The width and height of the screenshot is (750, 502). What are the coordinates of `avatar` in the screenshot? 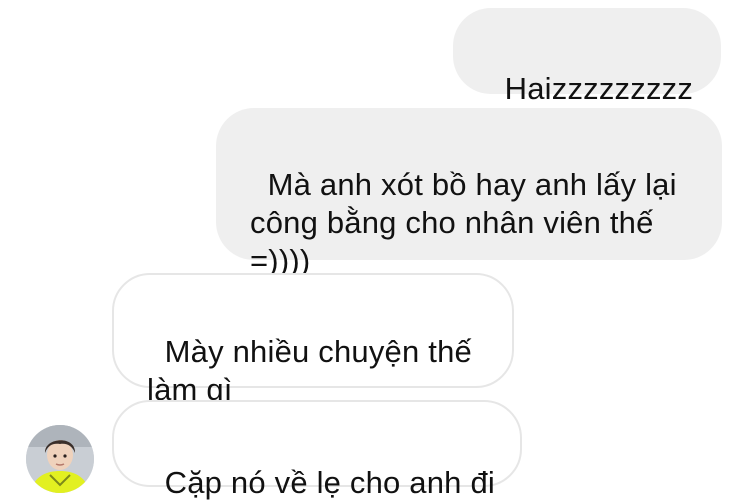 It's located at (60, 459).